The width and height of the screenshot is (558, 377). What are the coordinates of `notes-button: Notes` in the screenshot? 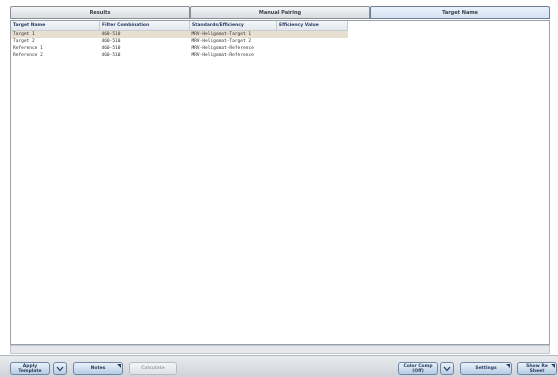 It's located at (98, 368).